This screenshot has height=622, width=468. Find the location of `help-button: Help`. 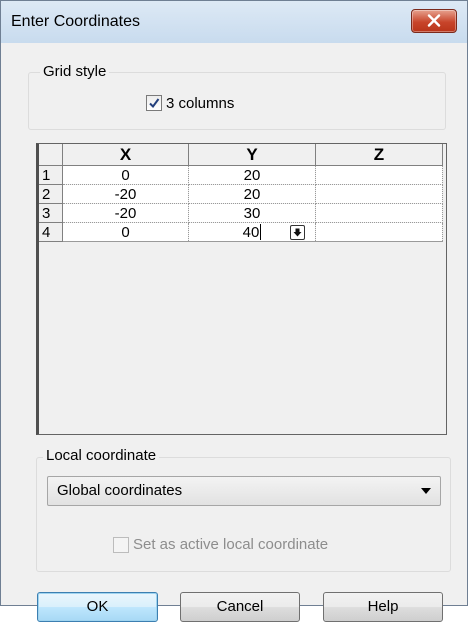

help-button: Help is located at coordinates (383, 607).